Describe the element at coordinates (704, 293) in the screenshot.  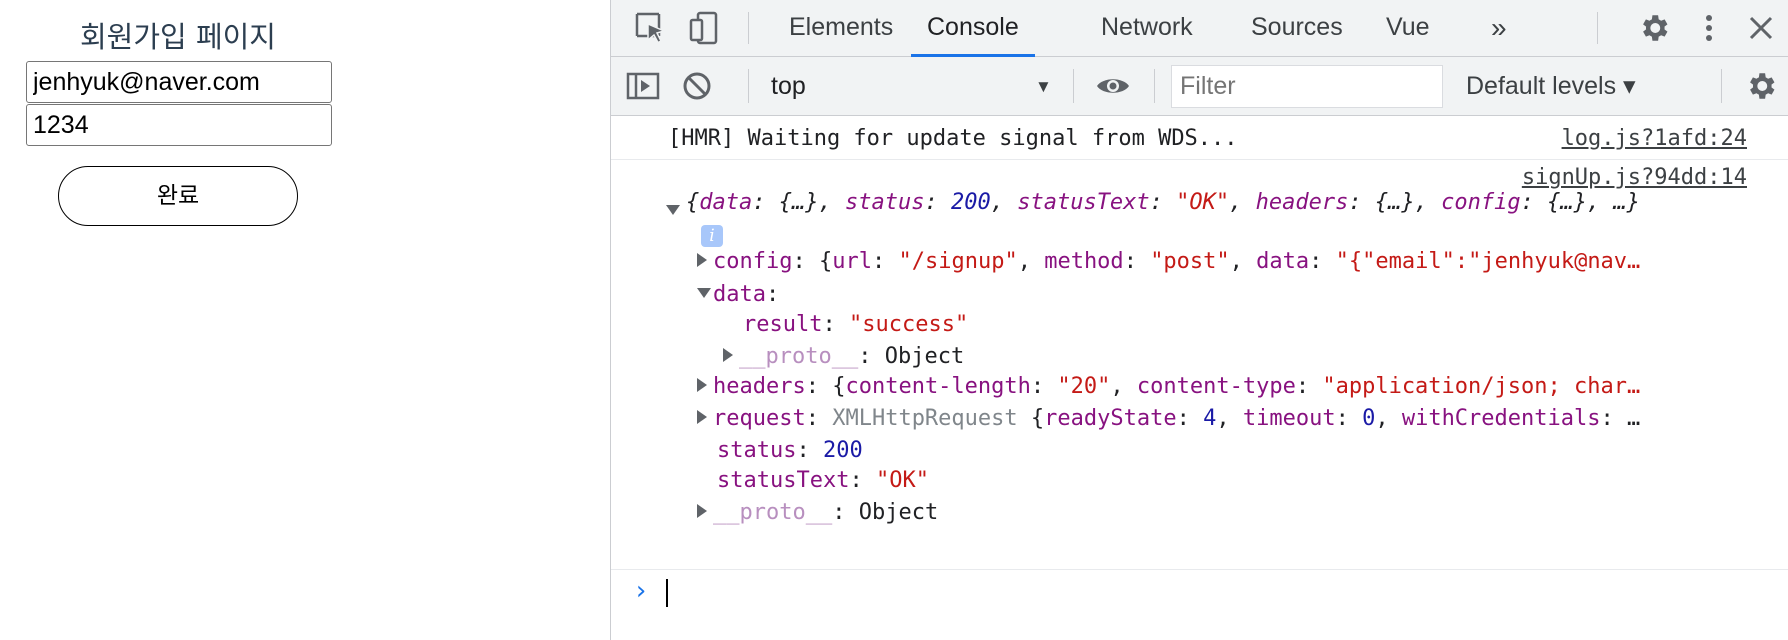
I see `collapse-triangle-icon` at that location.